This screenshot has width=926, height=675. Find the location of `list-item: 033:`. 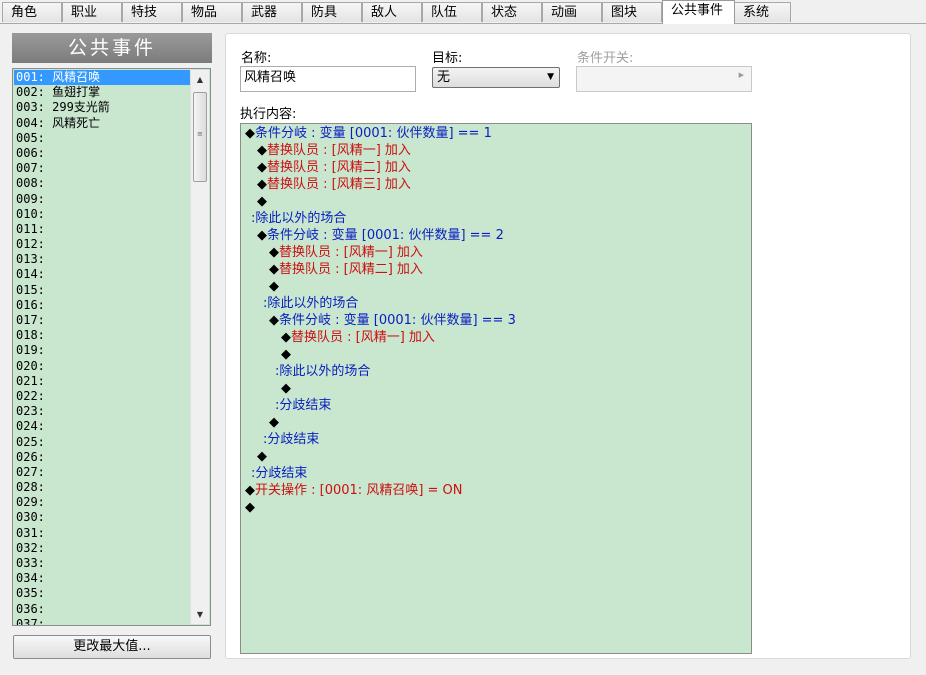

list-item: 033: is located at coordinates (102, 563).